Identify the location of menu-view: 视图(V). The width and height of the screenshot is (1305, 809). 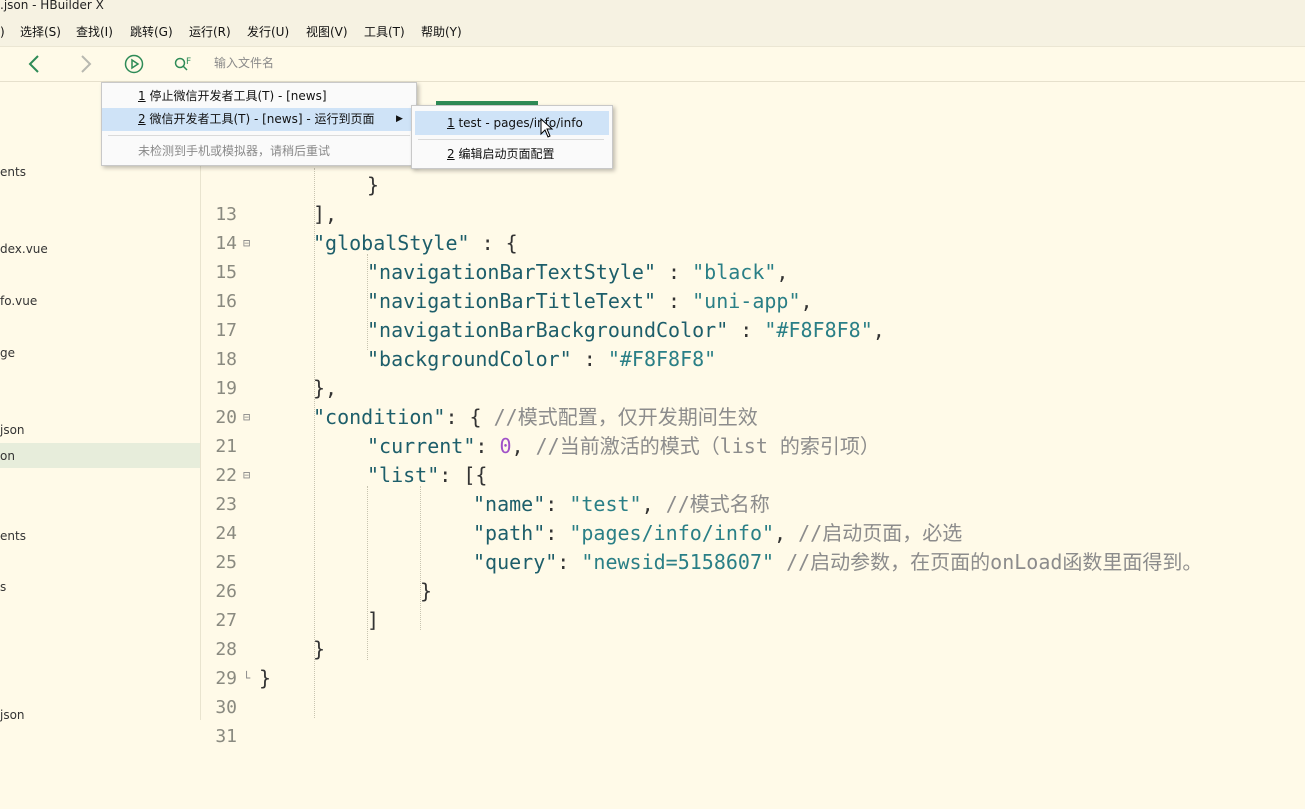
(327, 32).